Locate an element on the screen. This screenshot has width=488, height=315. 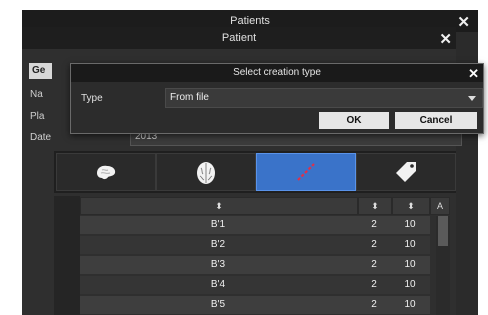
brain-top-button is located at coordinates (206, 172).